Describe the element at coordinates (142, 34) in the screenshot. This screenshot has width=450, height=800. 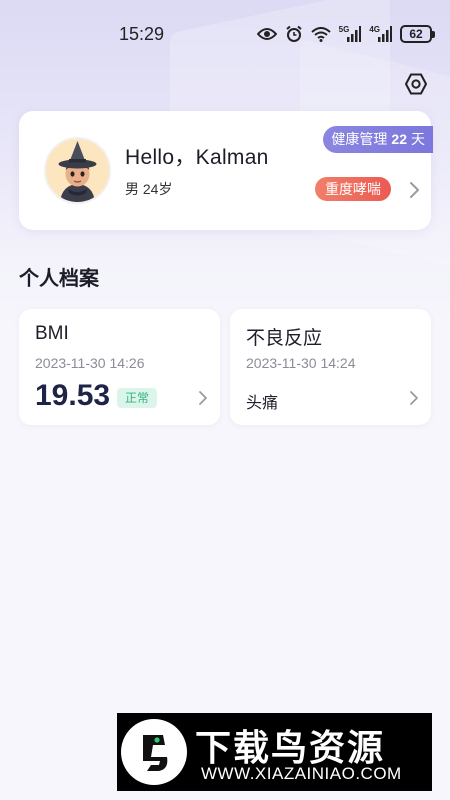
I see `status-time: 15:29` at that location.